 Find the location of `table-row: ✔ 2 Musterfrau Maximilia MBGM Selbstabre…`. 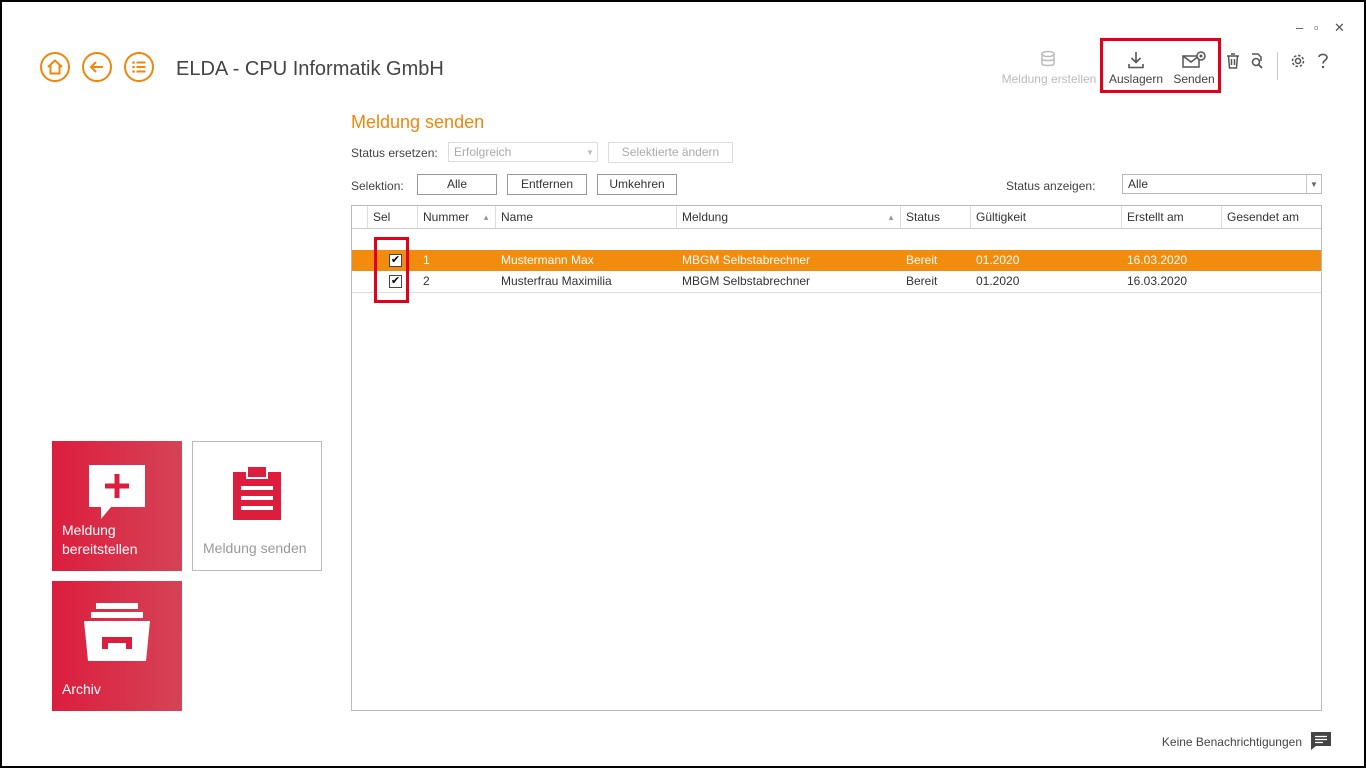

table-row: ✔ 2 Musterfrau Maximilia MBGM Selbstabre… is located at coordinates (836, 282).